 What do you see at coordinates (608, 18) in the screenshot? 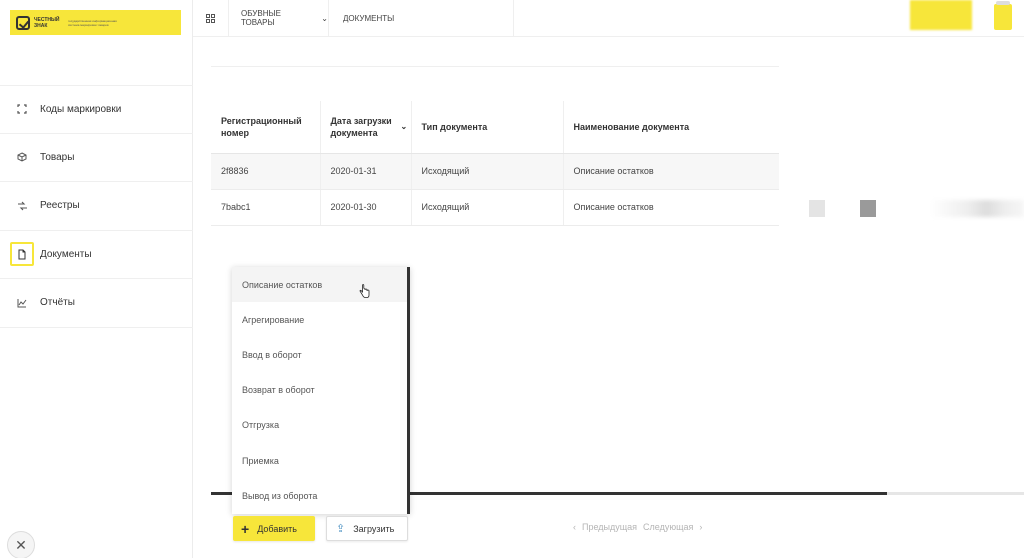
I see `topbar: ОБУВНЫЕ ТОВАРЫ ⌄ ДОКУМЕНТЫ` at bounding box center [608, 18].